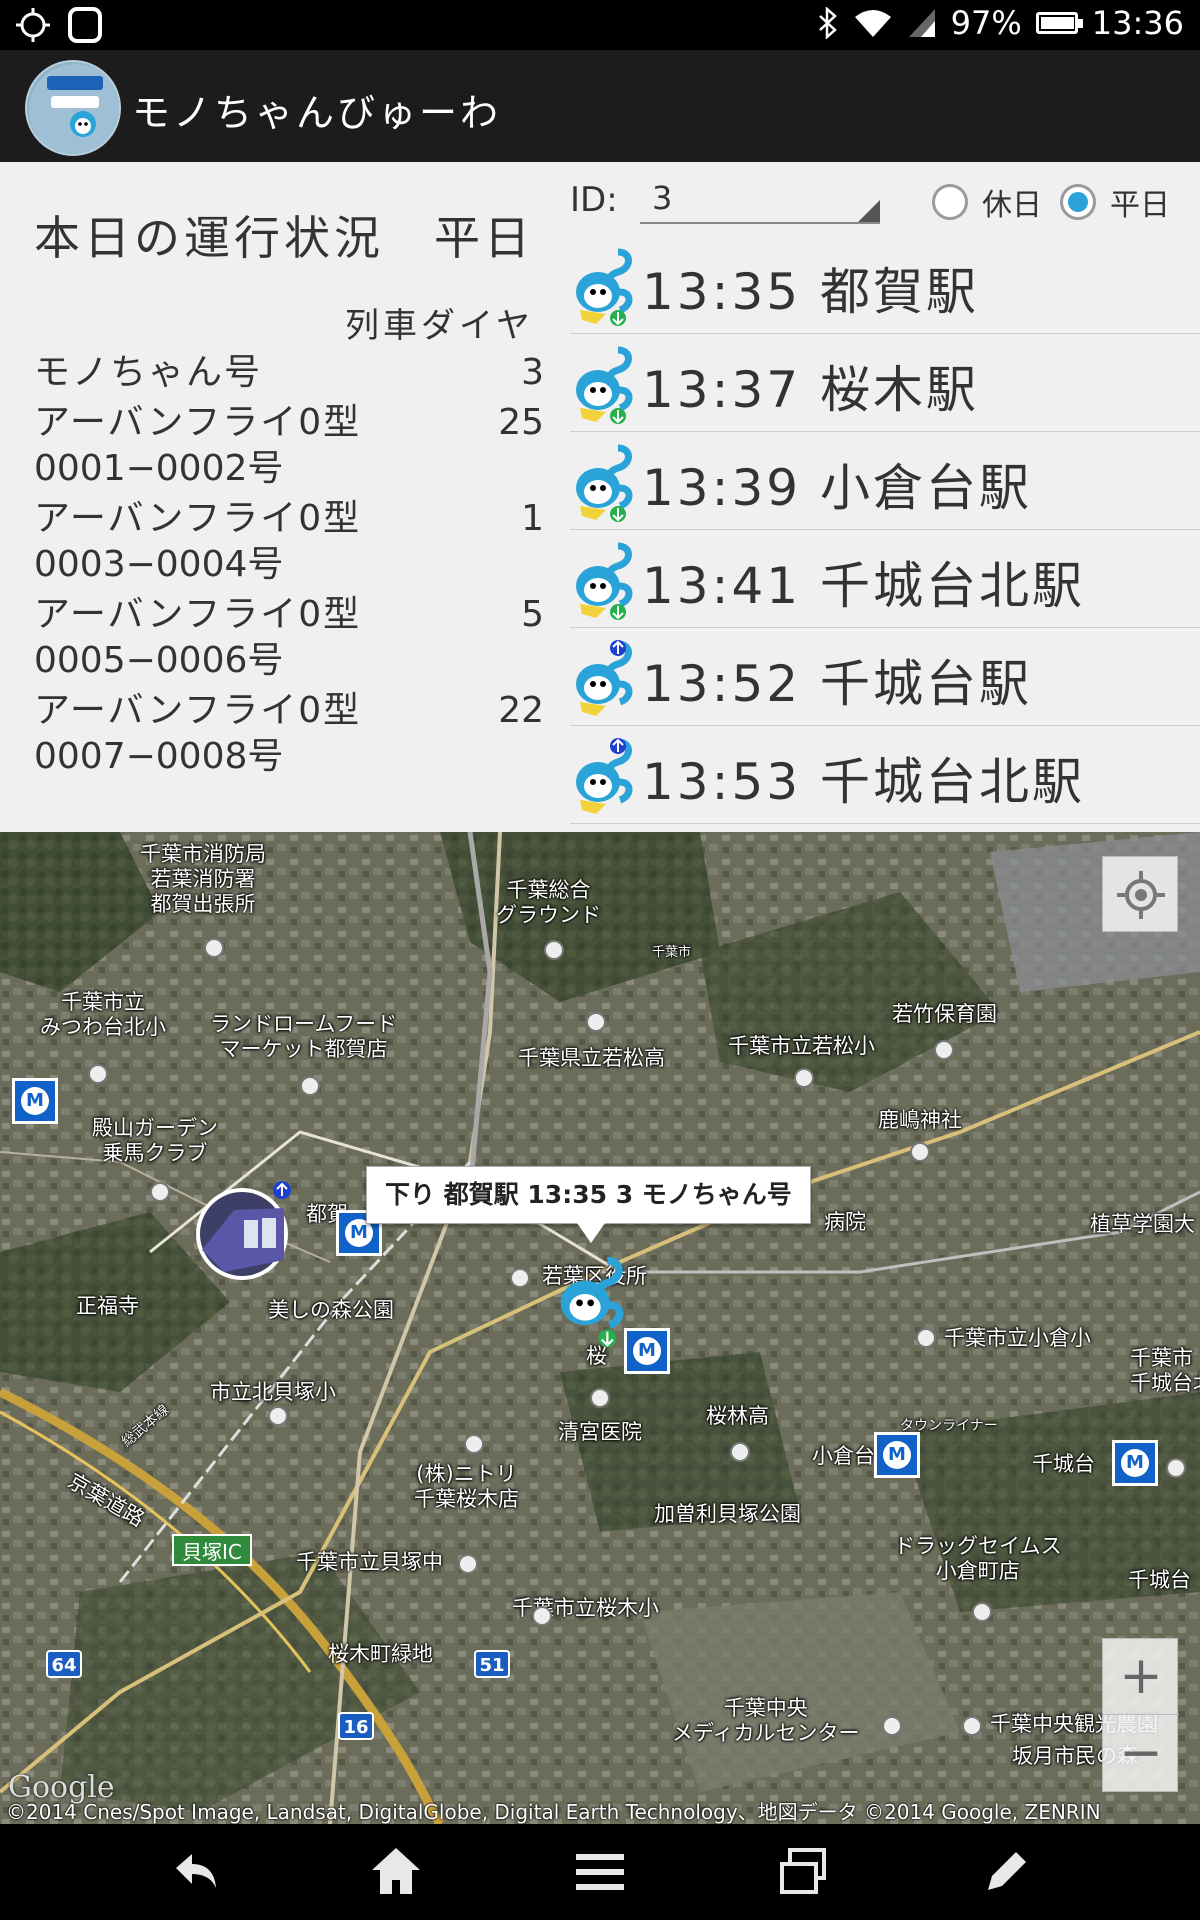  What do you see at coordinates (439, 326) in the screenshot?
I see `dia-column-header: 列車ダイヤ` at bounding box center [439, 326].